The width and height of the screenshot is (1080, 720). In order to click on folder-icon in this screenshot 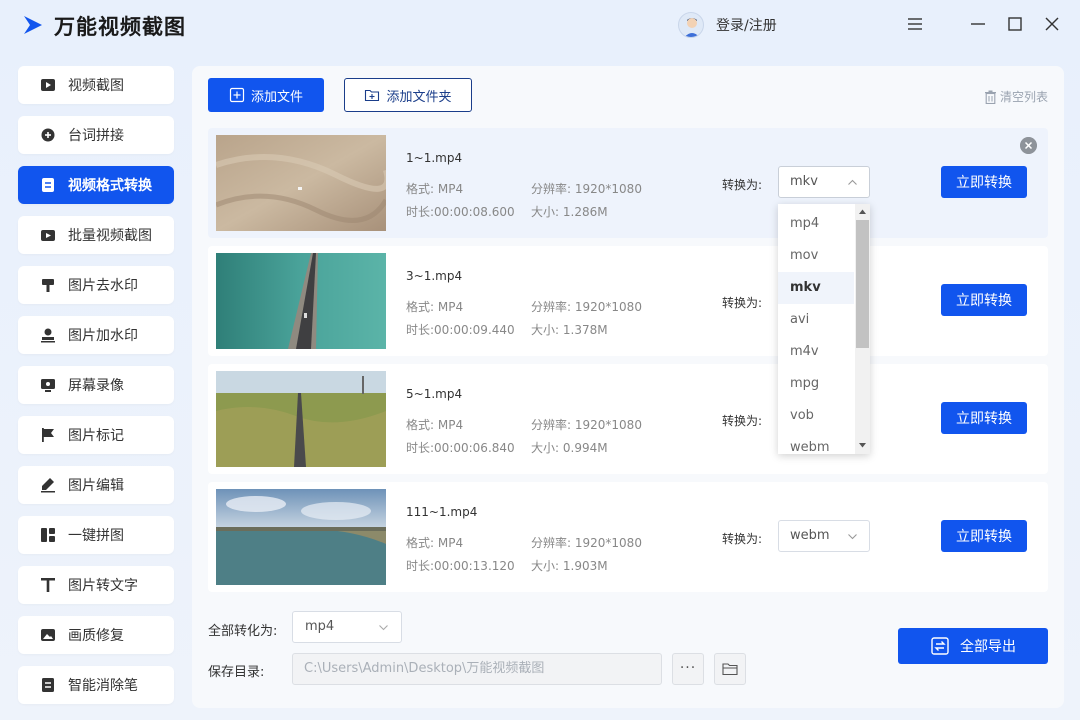, I will do `click(730, 669)`.